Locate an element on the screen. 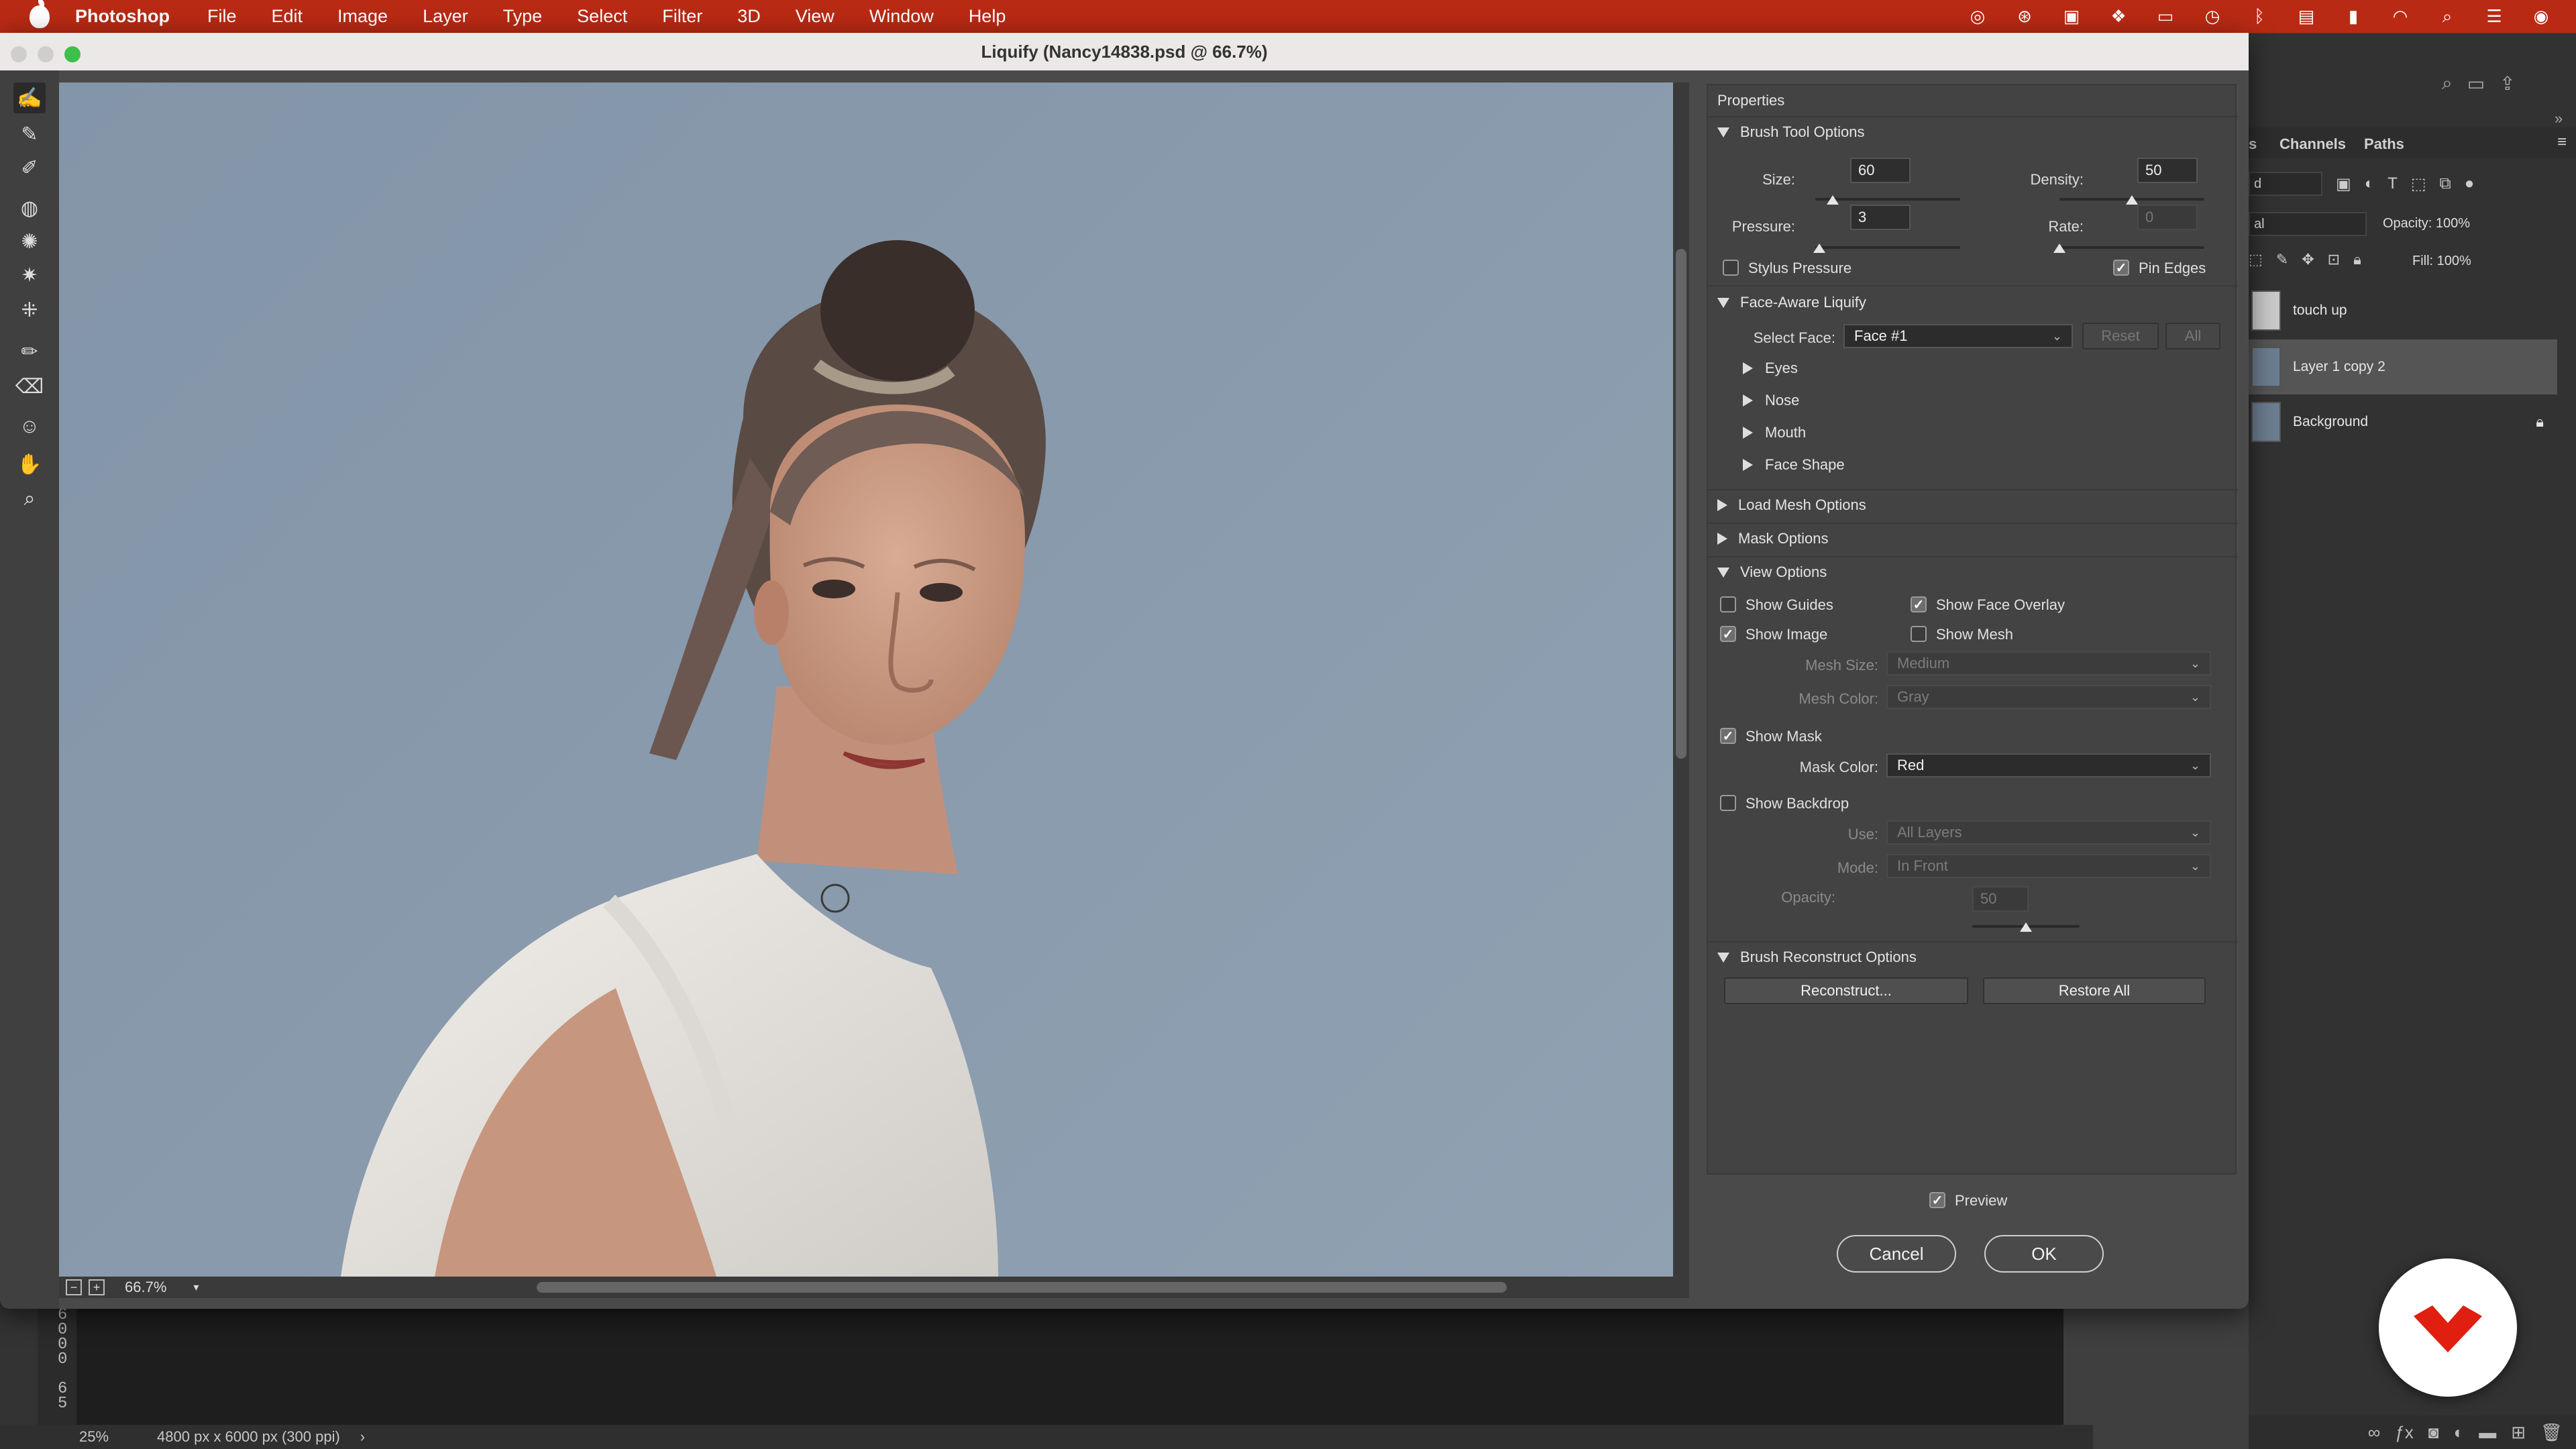 Image resolution: width=2576 pixels, height=1449 pixels. lock-position-icon: ✥ is located at coordinates (2308, 259).